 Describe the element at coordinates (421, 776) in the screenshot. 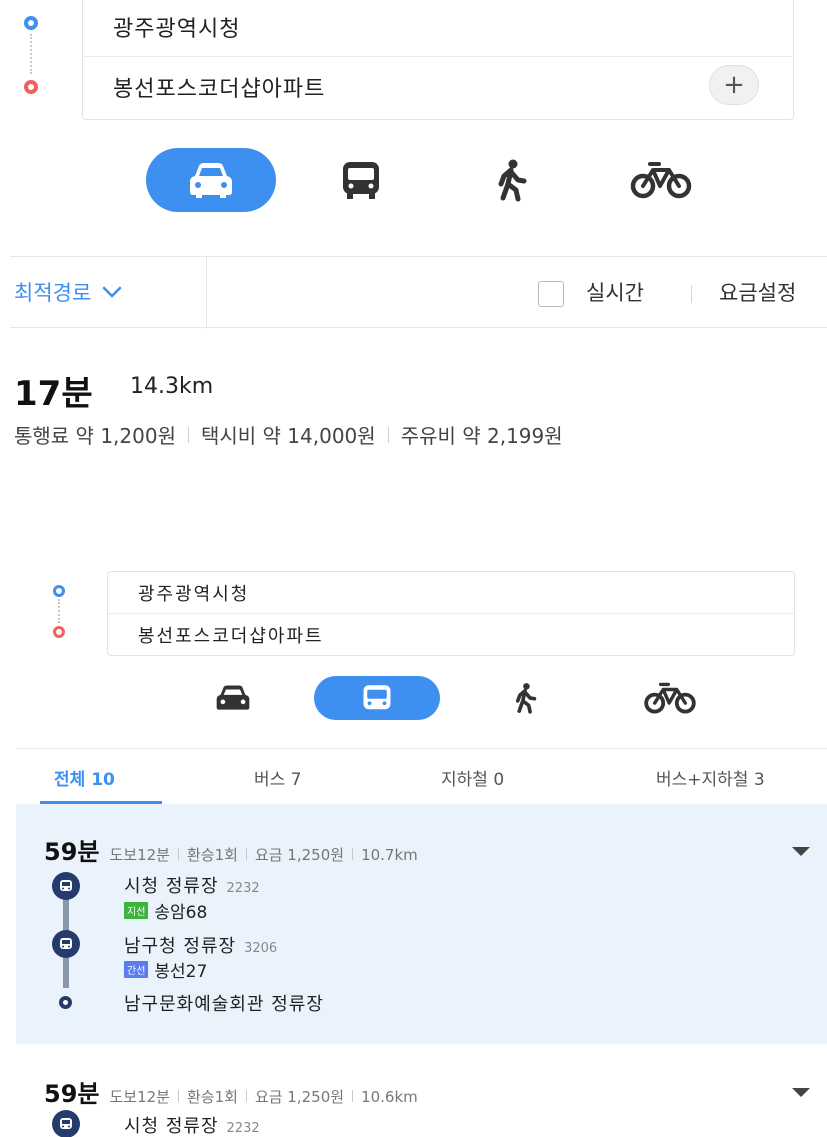

I see `transit-filter-tabs: 전체 10 버스 7 지하철 0 버스+지하철 3` at that location.